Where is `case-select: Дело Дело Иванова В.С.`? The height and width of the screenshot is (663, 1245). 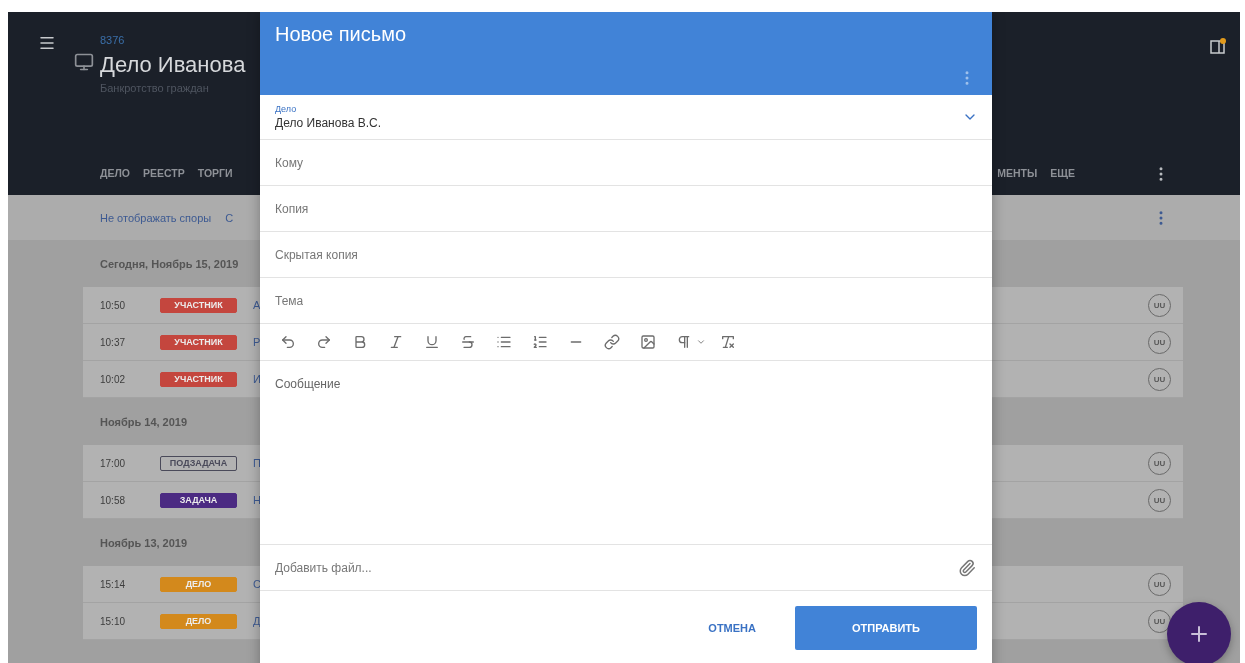 case-select: Дело Дело Иванова В.С. is located at coordinates (626, 117).